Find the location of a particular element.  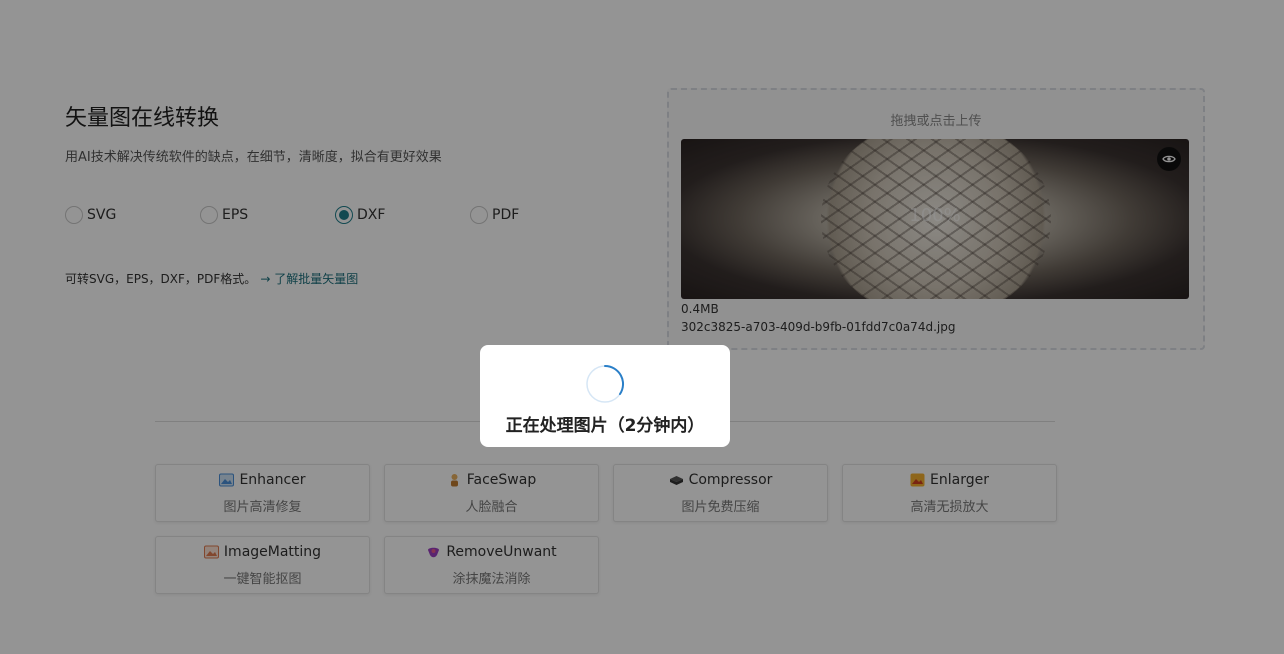

processing-dialog: 正在处理图片（2分钟内） is located at coordinates (605, 396).